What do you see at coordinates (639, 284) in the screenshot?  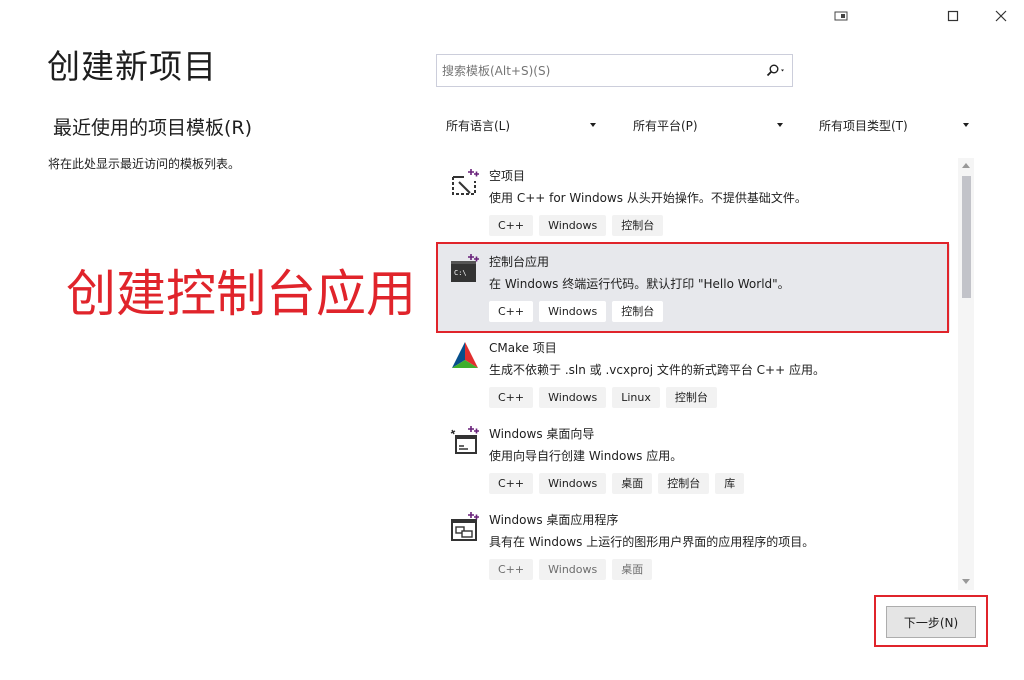 I see `template-description: 在 Windows 终端运行代码。默认打印 "Hello World"。` at bounding box center [639, 284].